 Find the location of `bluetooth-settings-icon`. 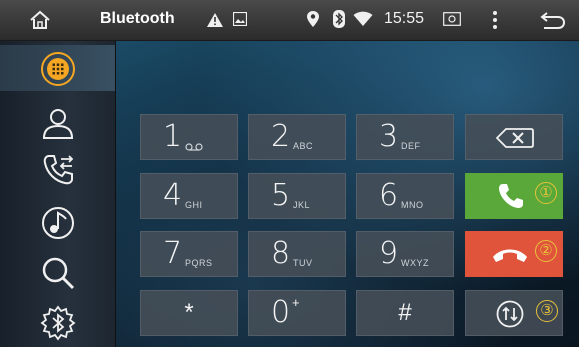

bluetooth-settings-icon is located at coordinates (58, 323).